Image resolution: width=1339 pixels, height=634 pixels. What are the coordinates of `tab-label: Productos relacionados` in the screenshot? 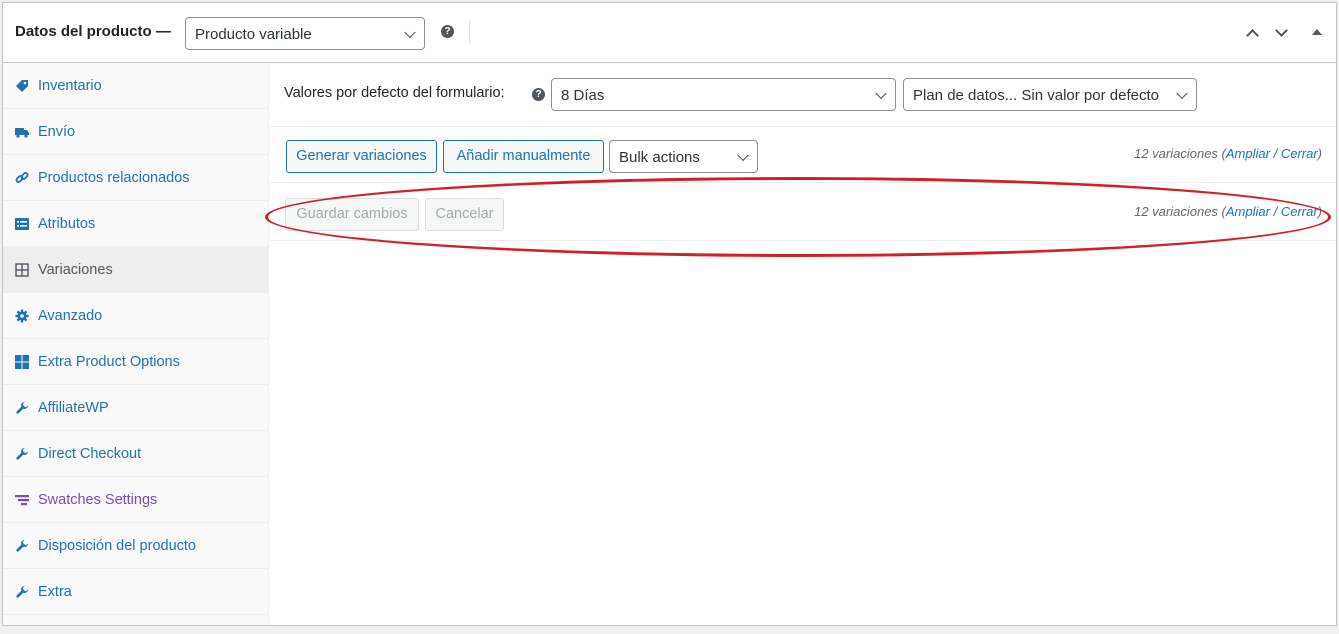 It's located at (114, 177).